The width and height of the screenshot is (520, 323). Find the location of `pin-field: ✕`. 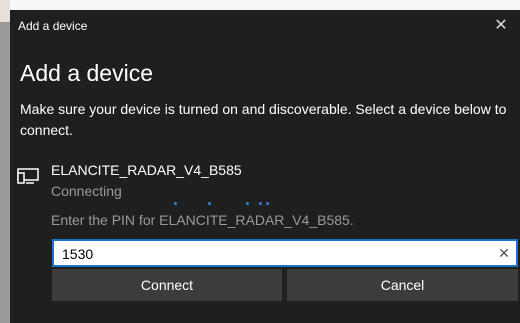

pin-field: ✕ is located at coordinates (285, 253).